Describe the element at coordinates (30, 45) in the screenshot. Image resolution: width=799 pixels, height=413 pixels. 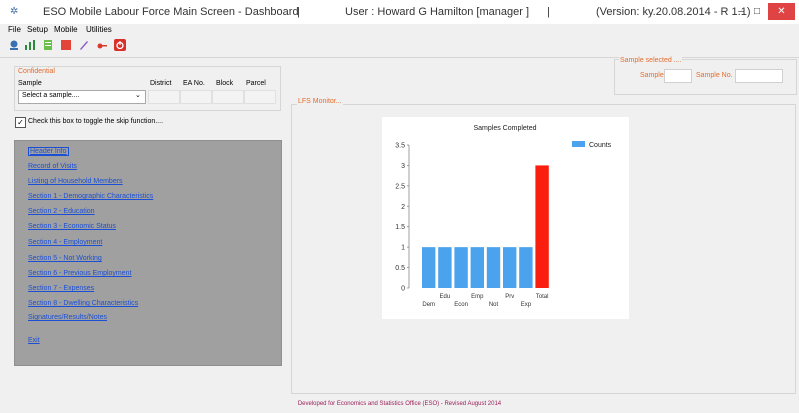
I see `chart-icon` at that location.